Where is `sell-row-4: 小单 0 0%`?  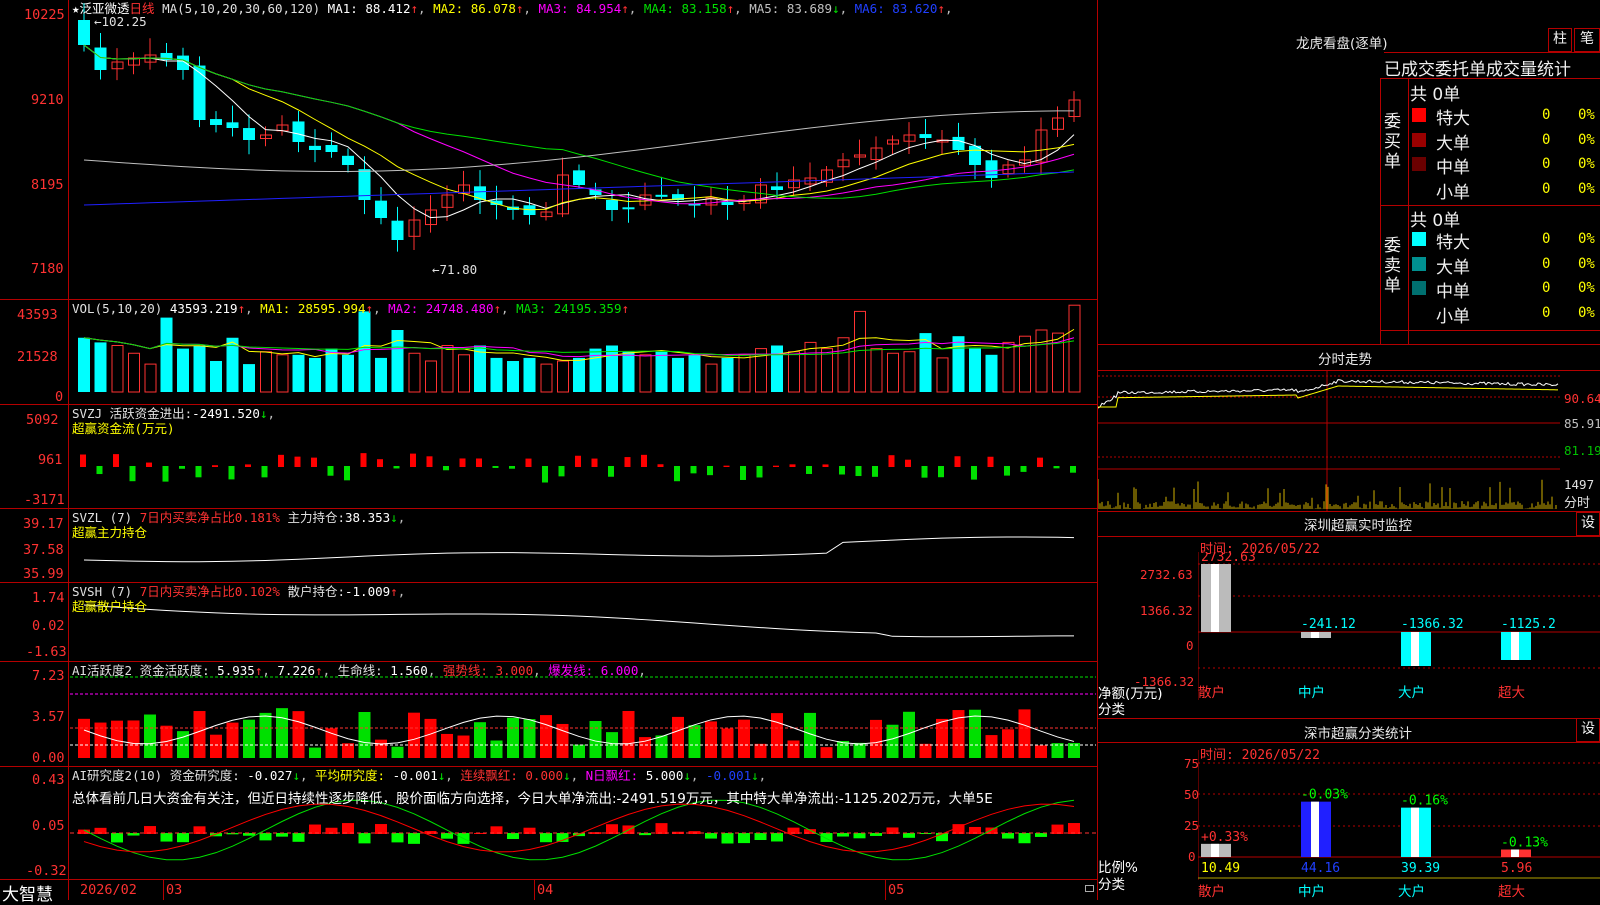 sell-row-4: 小单 0 0% is located at coordinates (1505, 314).